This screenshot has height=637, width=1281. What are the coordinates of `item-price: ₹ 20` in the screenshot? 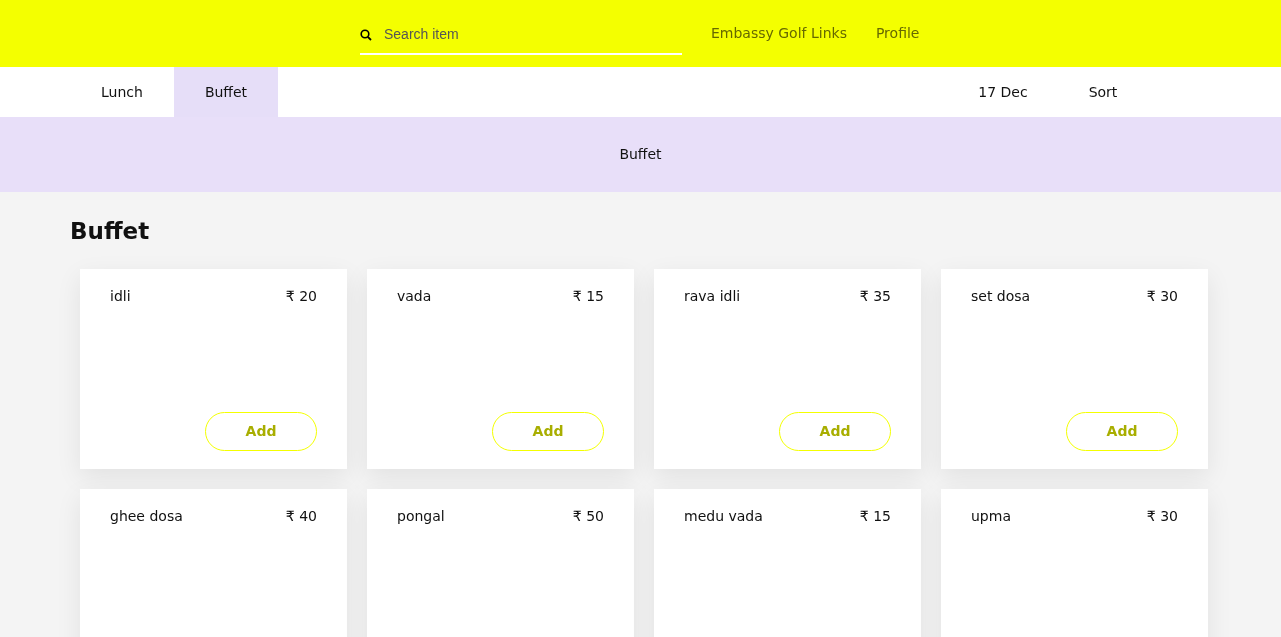 It's located at (301, 296).